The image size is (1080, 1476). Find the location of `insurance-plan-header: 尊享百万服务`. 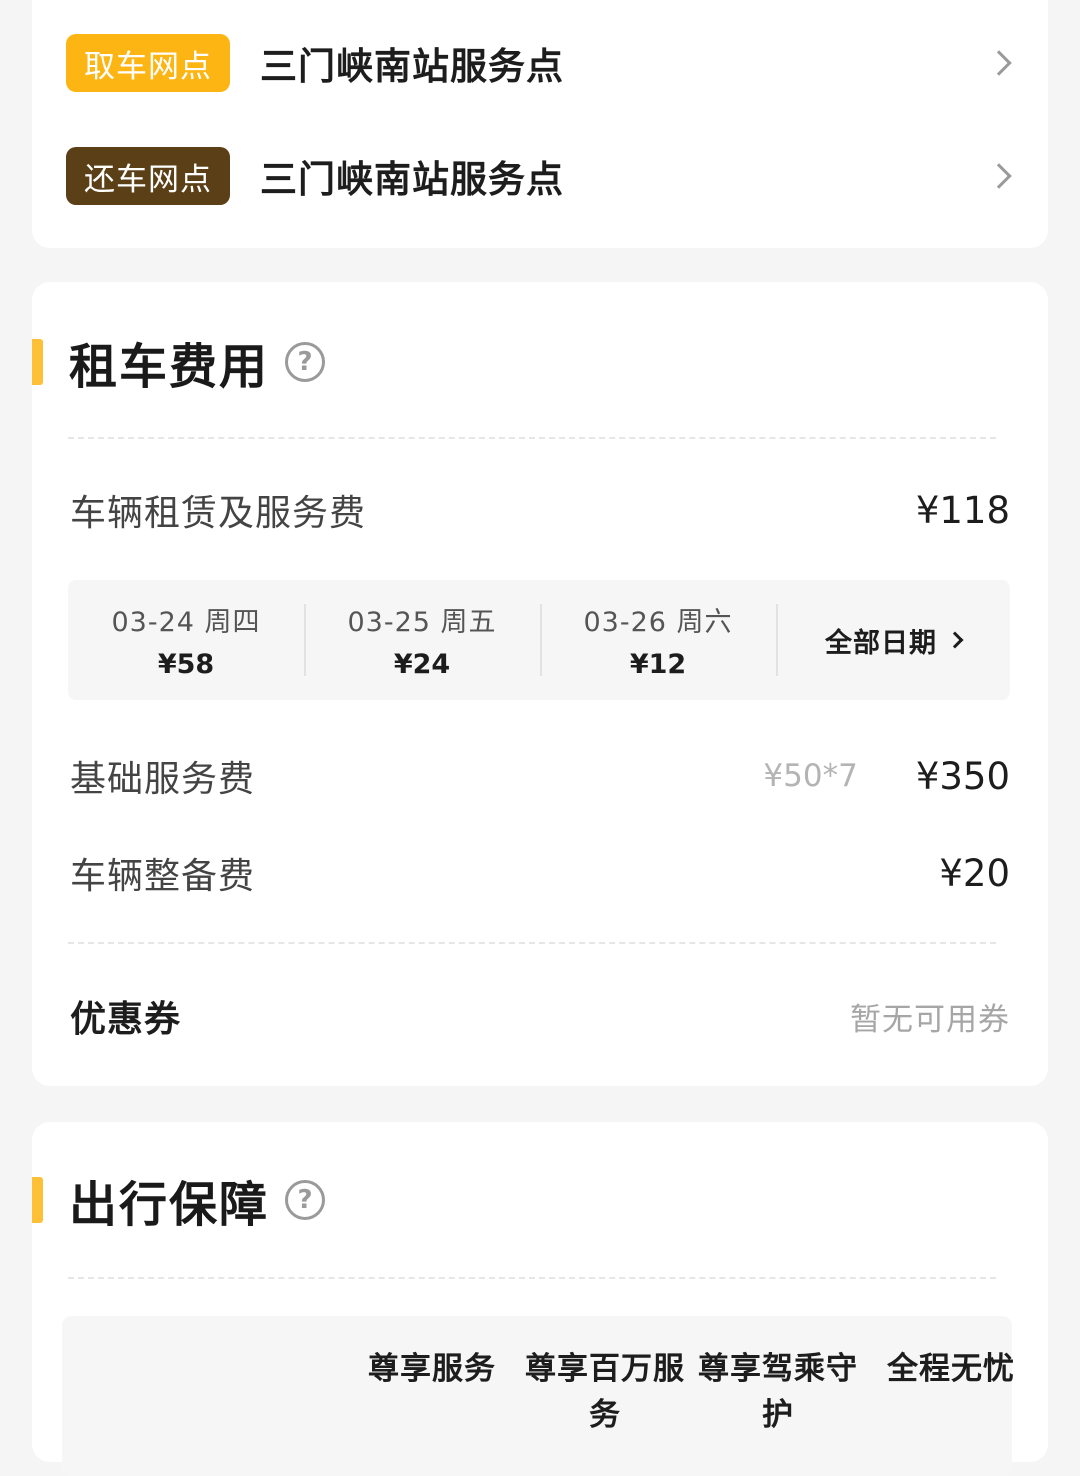

insurance-plan-header: 尊享百万服务 is located at coordinates (605, 1392).